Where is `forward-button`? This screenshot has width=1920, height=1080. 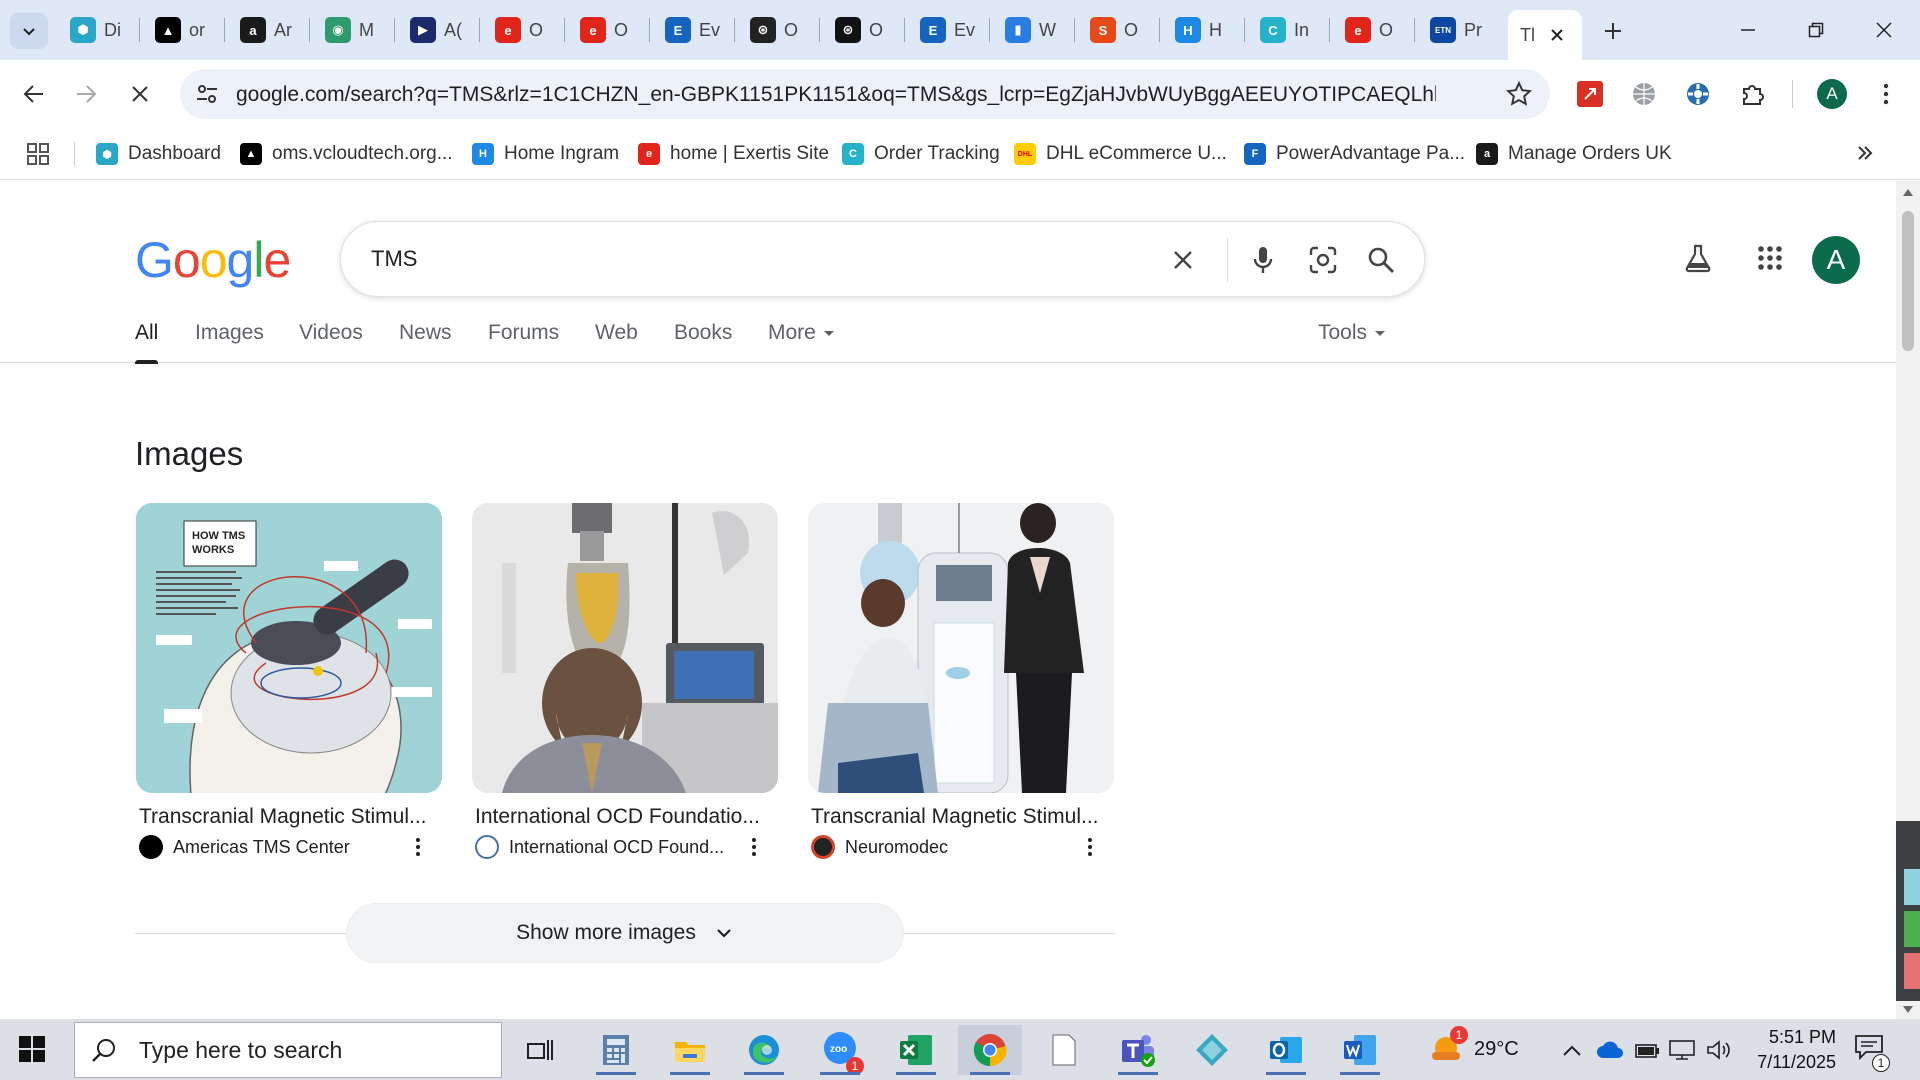 forward-button is located at coordinates (86, 94).